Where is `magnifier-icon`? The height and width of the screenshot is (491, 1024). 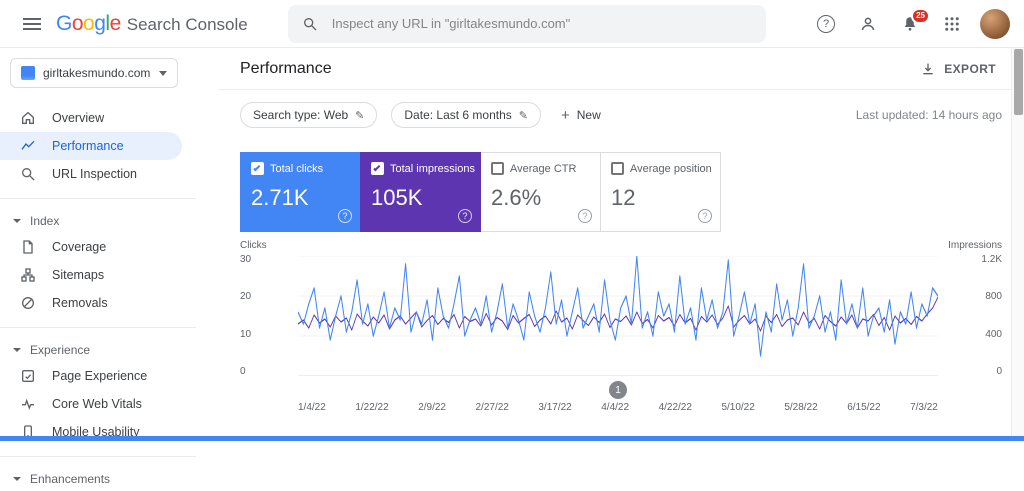
magnifier-icon is located at coordinates (28, 174).